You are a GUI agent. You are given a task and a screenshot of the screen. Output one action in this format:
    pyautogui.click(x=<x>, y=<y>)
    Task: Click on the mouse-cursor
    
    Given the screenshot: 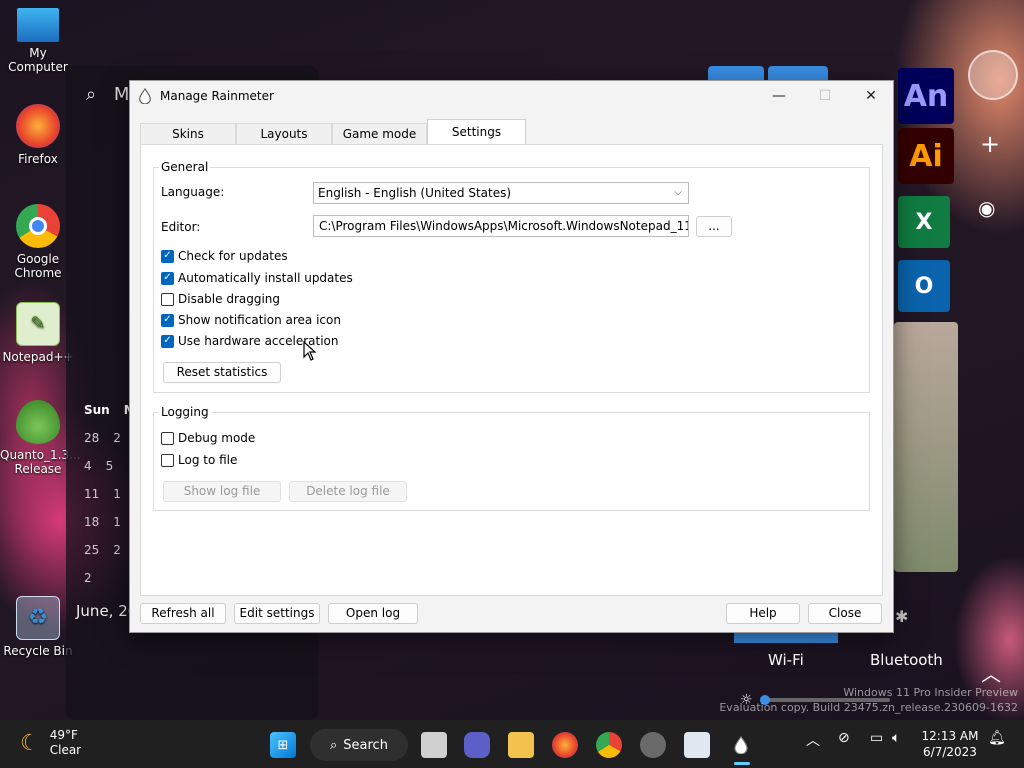 What is the action you would take?
    pyautogui.click(x=310, y=351)
    